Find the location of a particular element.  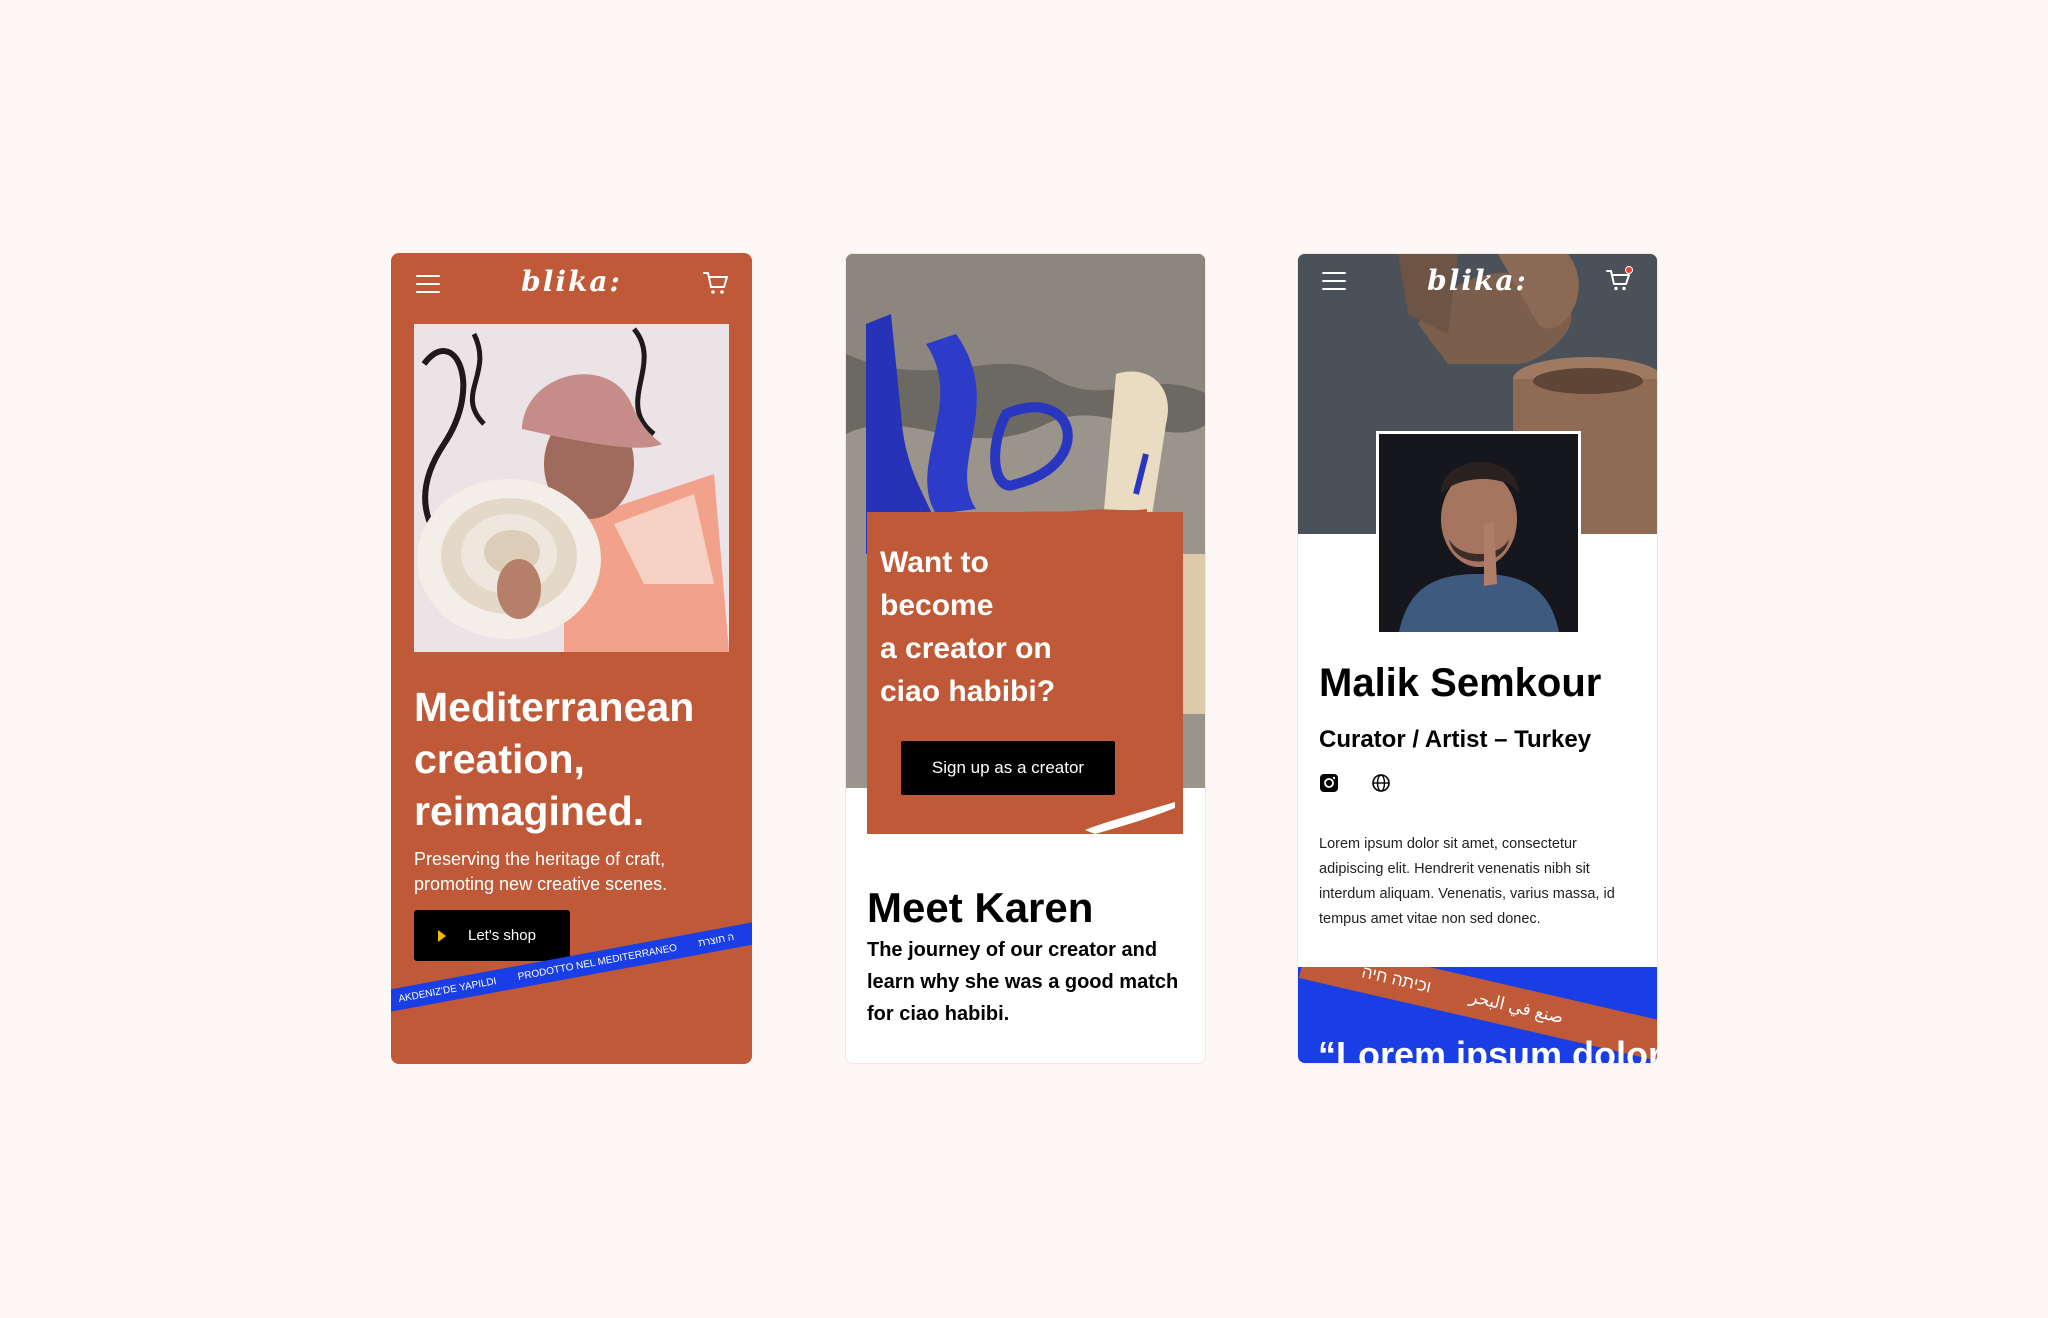

section-title: Meet Karen is located at coordinates (980, 907).